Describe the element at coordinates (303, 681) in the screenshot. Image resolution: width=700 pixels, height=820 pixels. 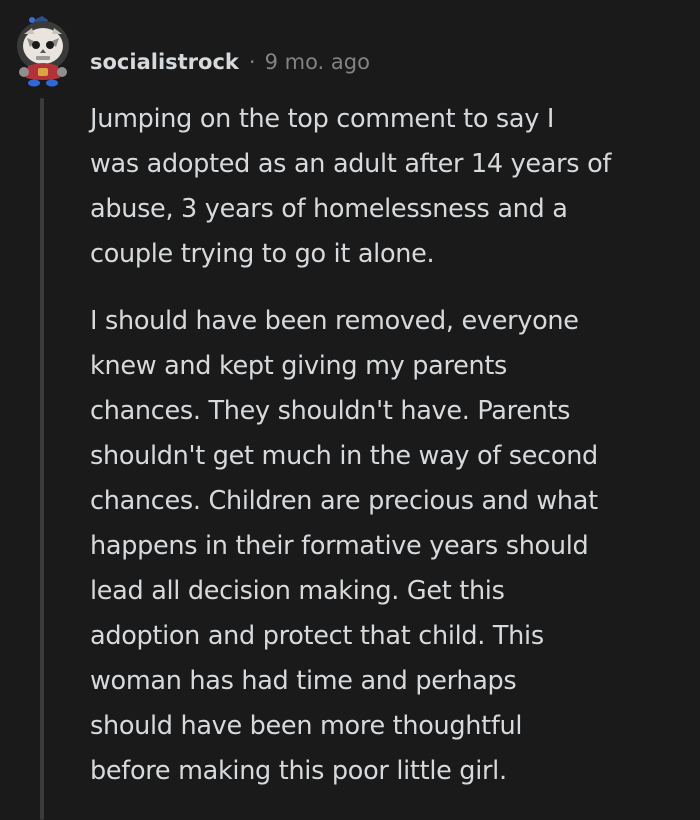
I see `comment-line: woman has had time and perhaps` at that location.